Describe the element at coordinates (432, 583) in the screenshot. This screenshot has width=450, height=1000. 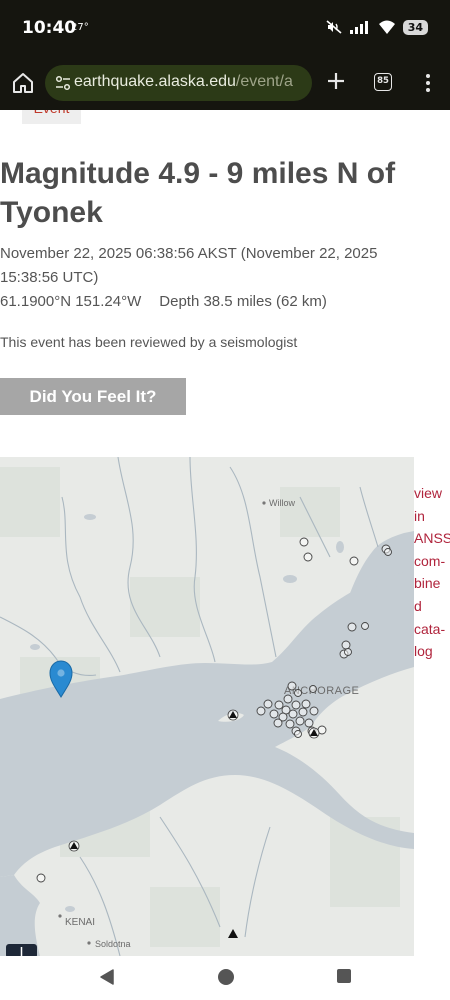
I see `side-link-line: bine` at that location.